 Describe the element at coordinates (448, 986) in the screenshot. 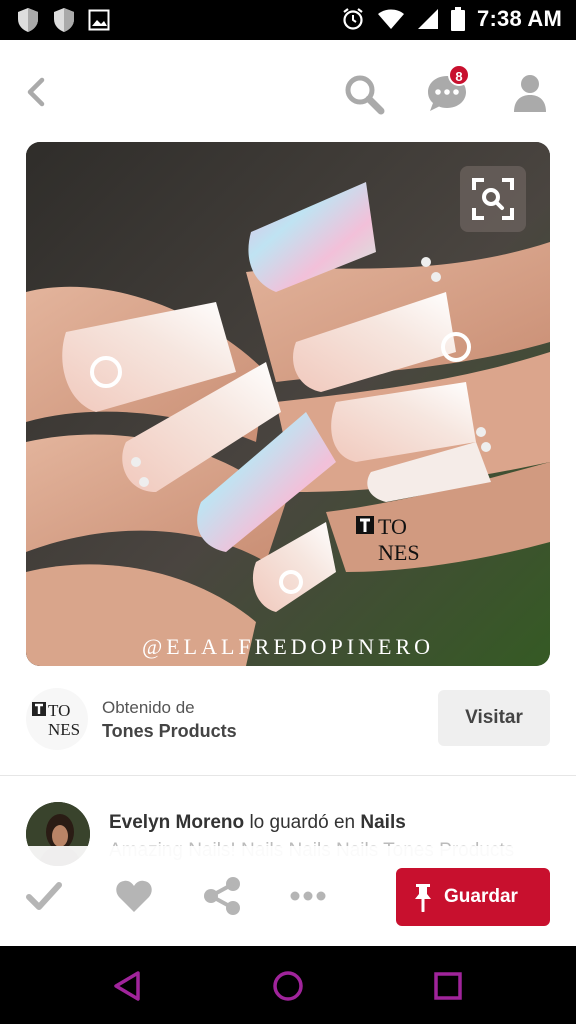

I see `square-recents-icon` at that location.